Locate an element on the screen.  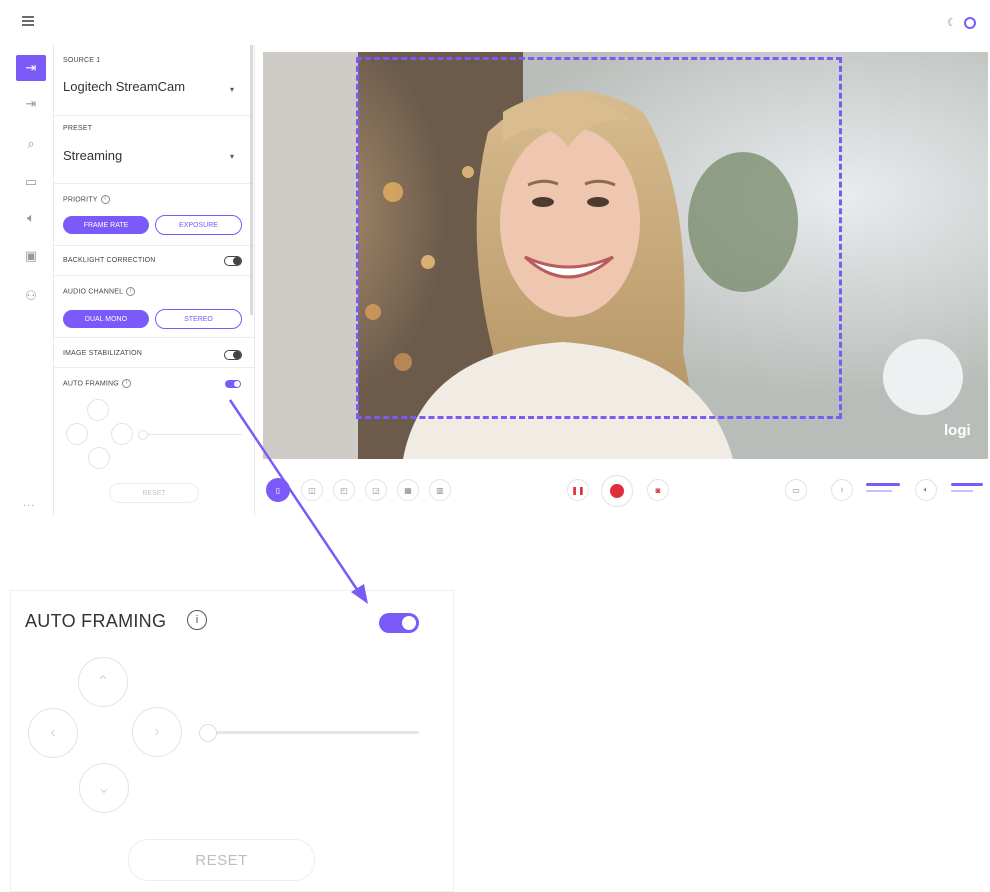
auto-framing-label: AUTO FRAMING is located at coordinates (91, 384).